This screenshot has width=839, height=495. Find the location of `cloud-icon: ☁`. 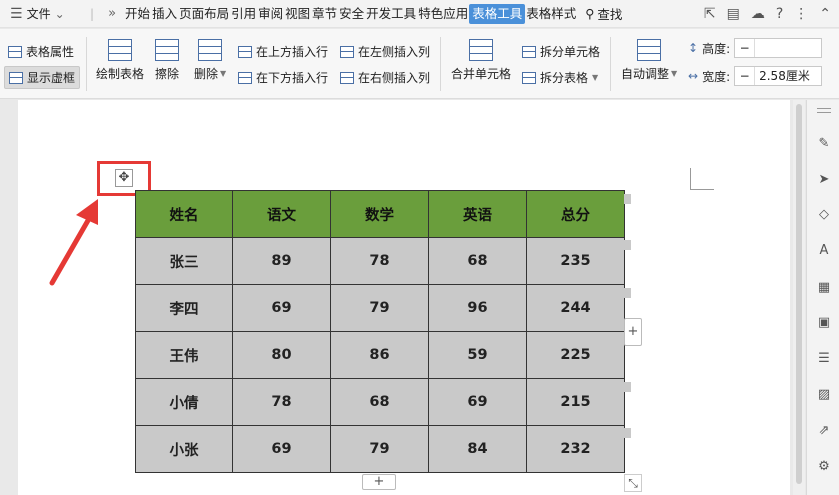

cloud-icon: ☁ is located at coordinates (758, 14).